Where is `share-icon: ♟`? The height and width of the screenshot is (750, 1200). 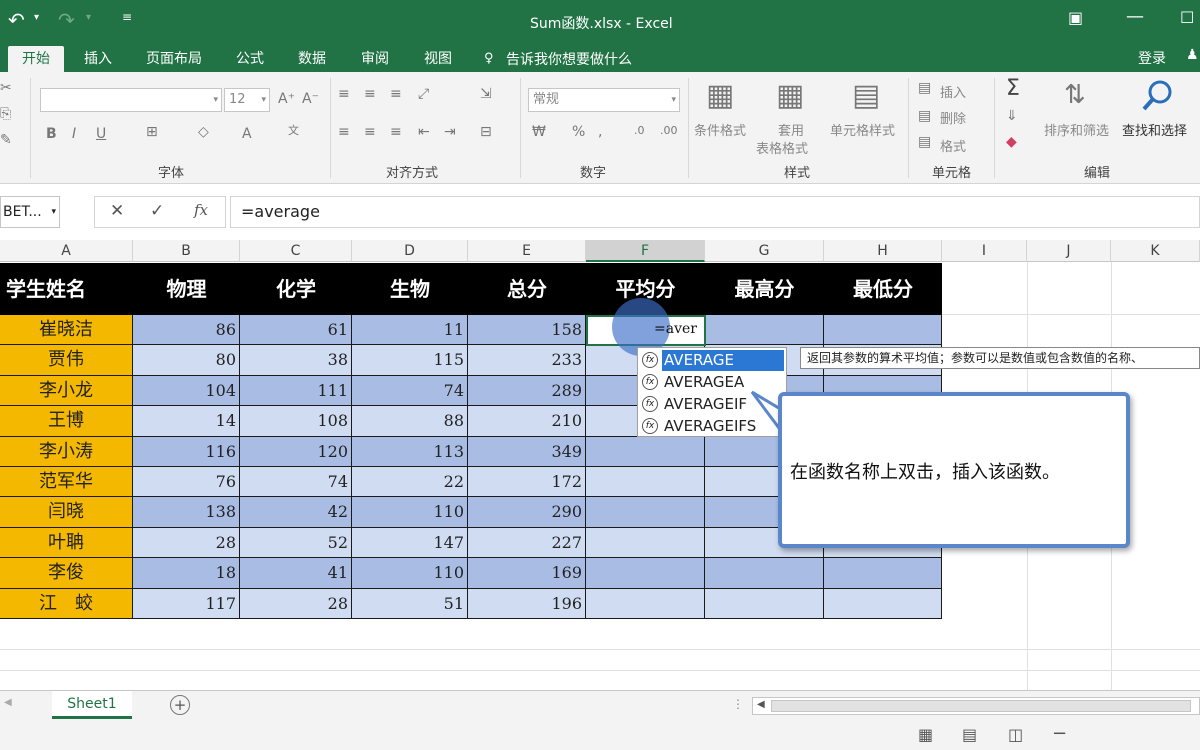
share-icon: ♟ is located at coordinates (1192, 55).